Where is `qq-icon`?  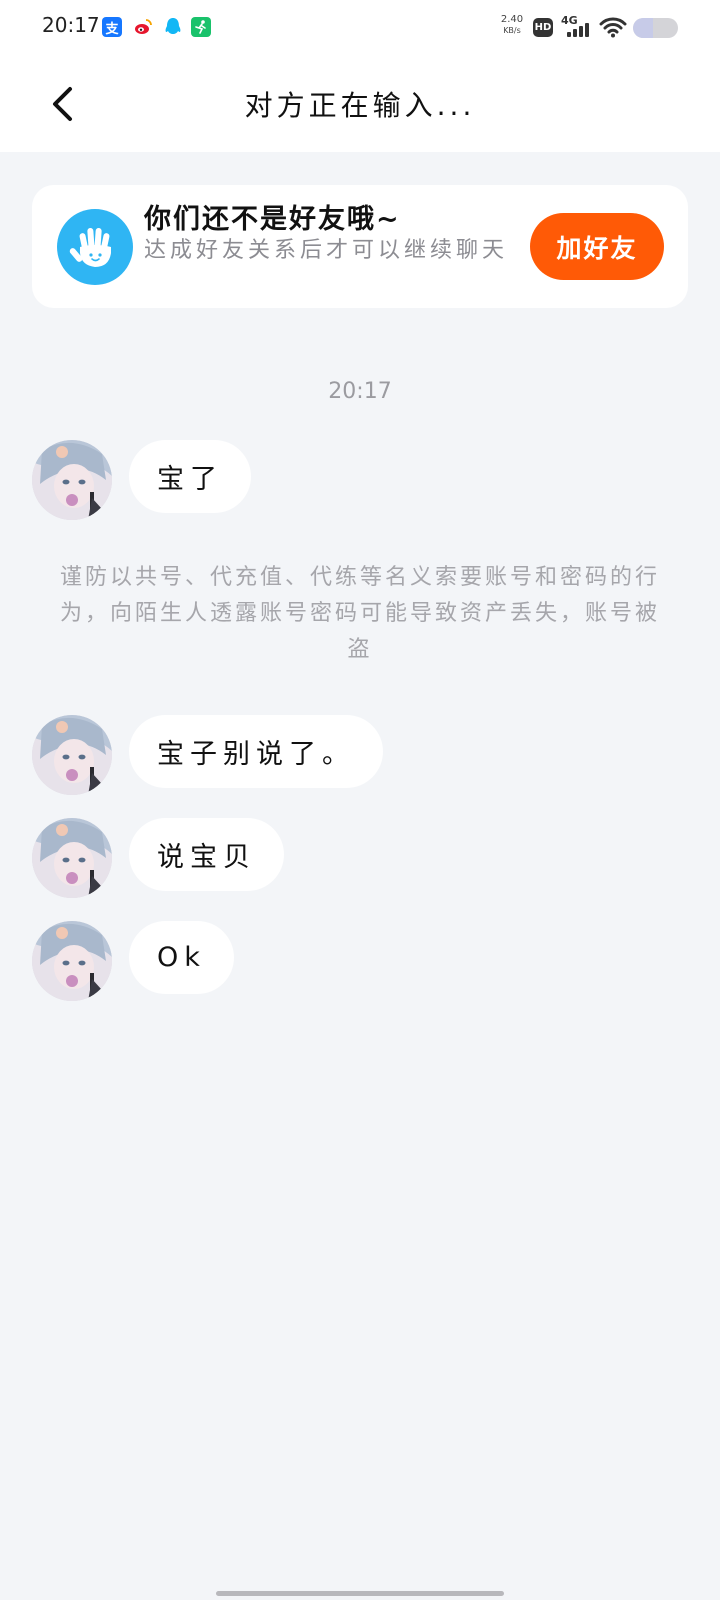
qq-icon is located at coordinates (173, 27).